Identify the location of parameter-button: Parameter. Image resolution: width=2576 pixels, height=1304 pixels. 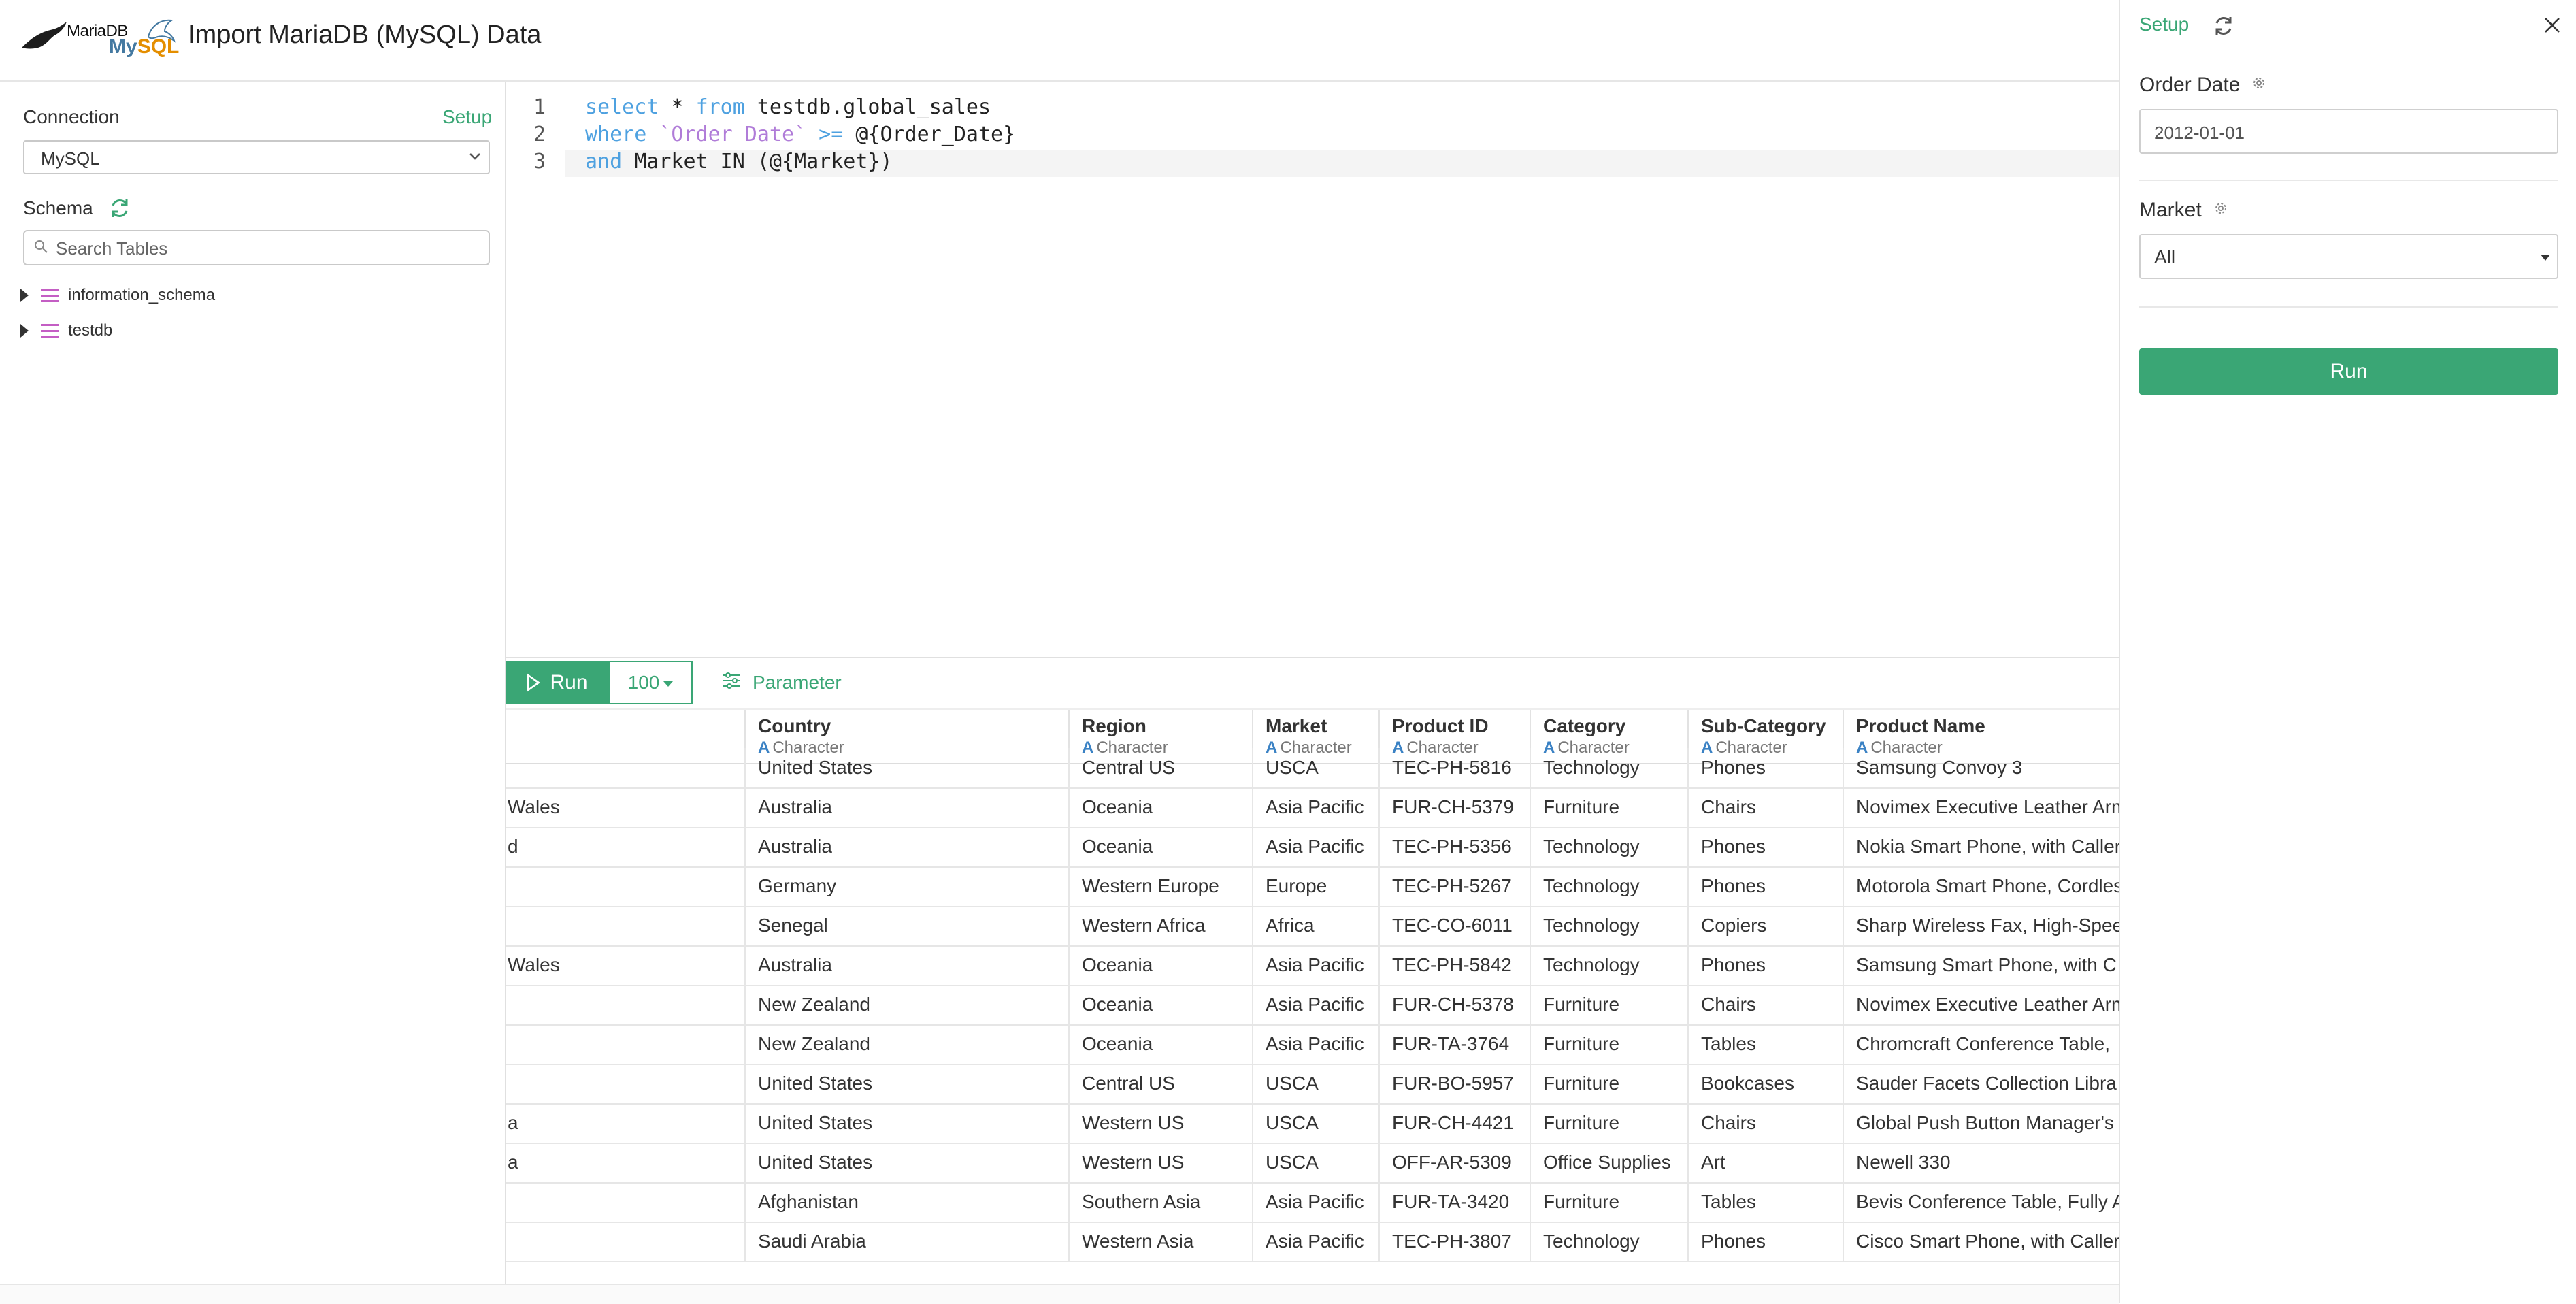
(781, 682).